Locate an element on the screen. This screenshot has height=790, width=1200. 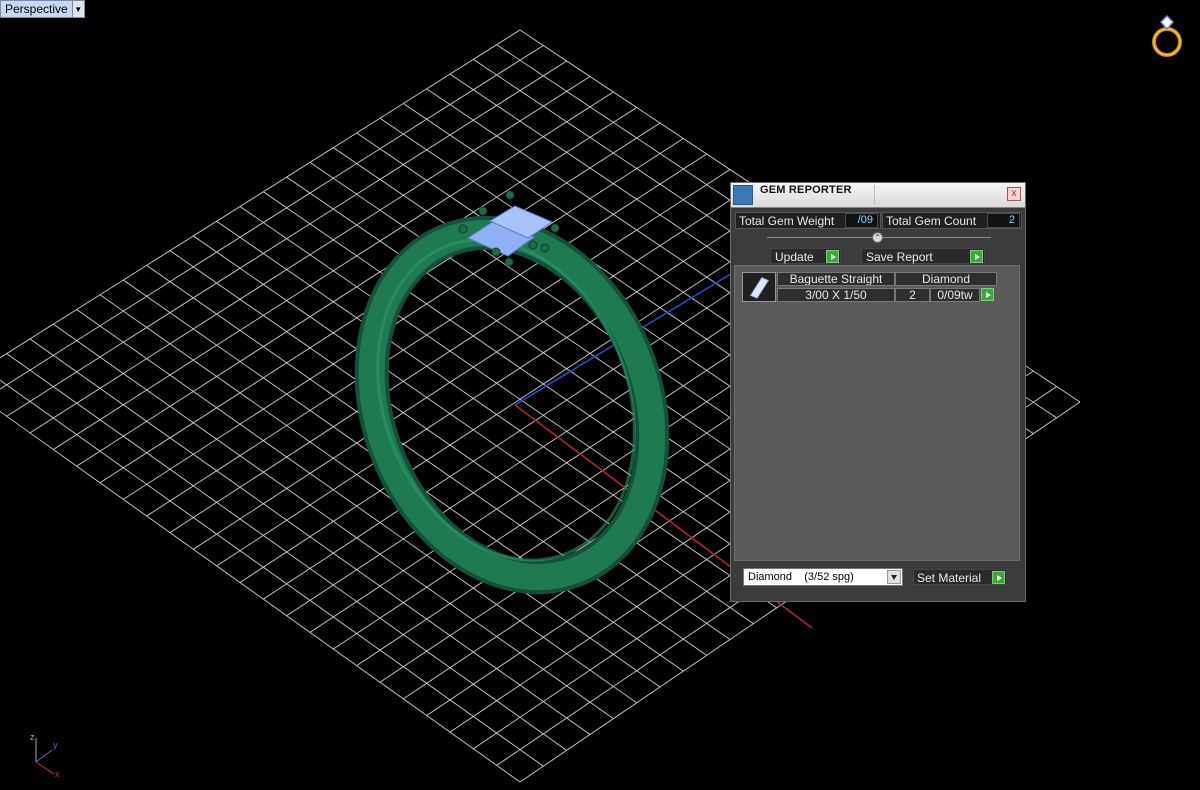
save-report-button: Save Report is located at coordinates (923, 256).